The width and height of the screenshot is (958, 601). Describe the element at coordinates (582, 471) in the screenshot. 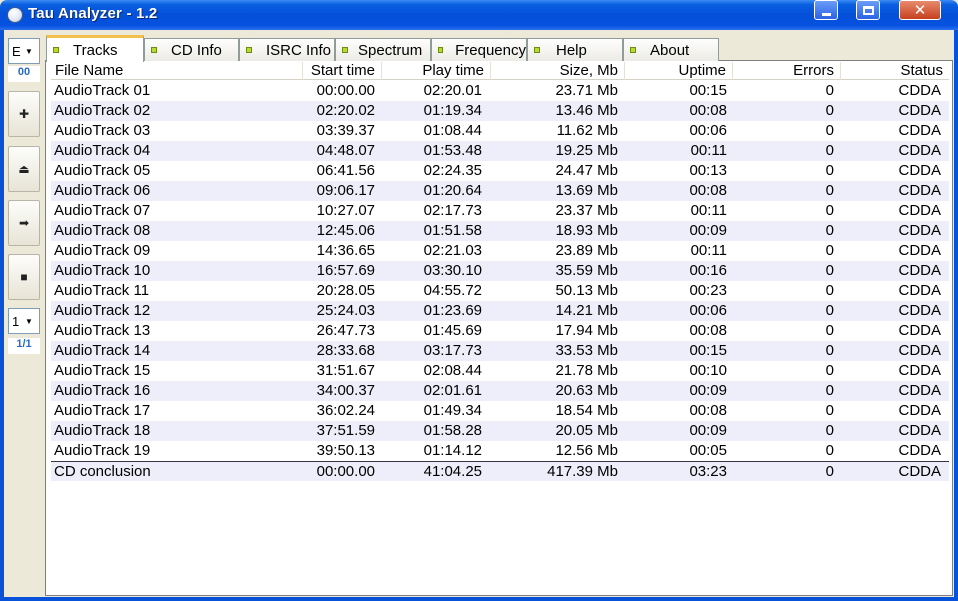

I see `cell-size: 417.39 Mb` at that location.